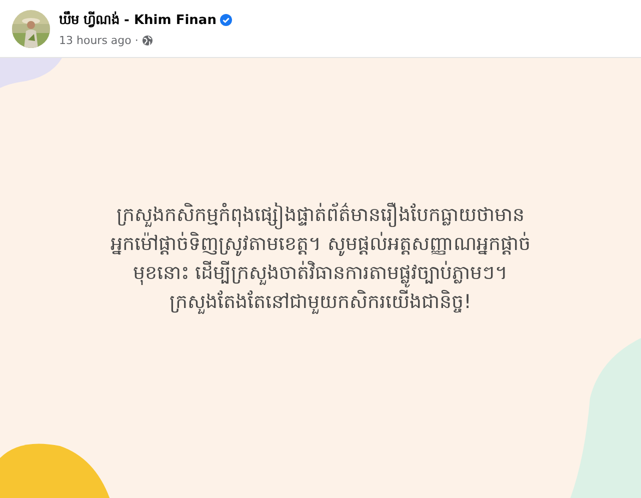  Describe the element at coordinates (31, 73) in the screenshot. I see `corner-blob` at that location.